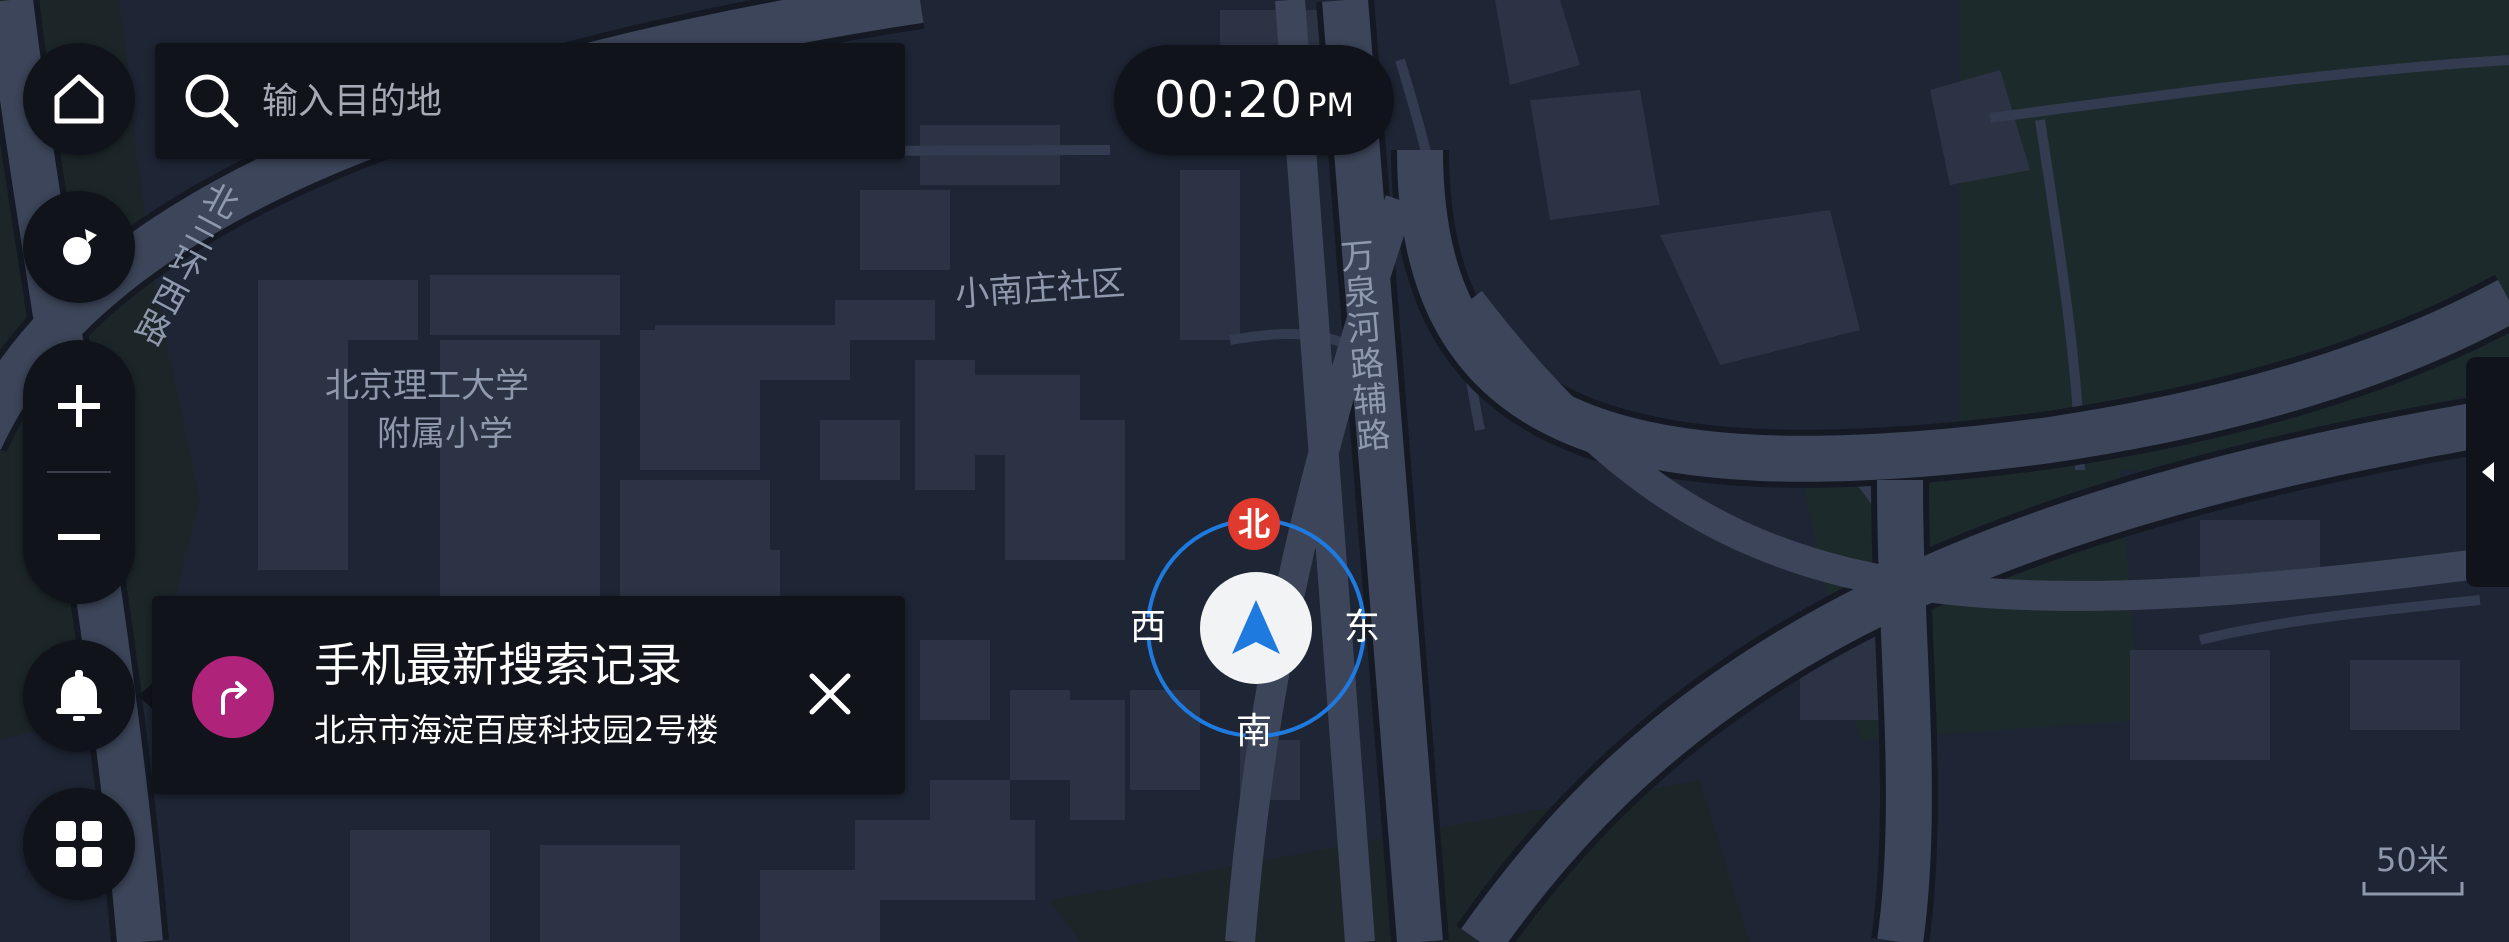 The height and width of the screenshot is (942, 2509). What do you see at coordinates (1254, 524) in the screenshot?
I see `compass-north: 北` at bounding box center [1254, 524].